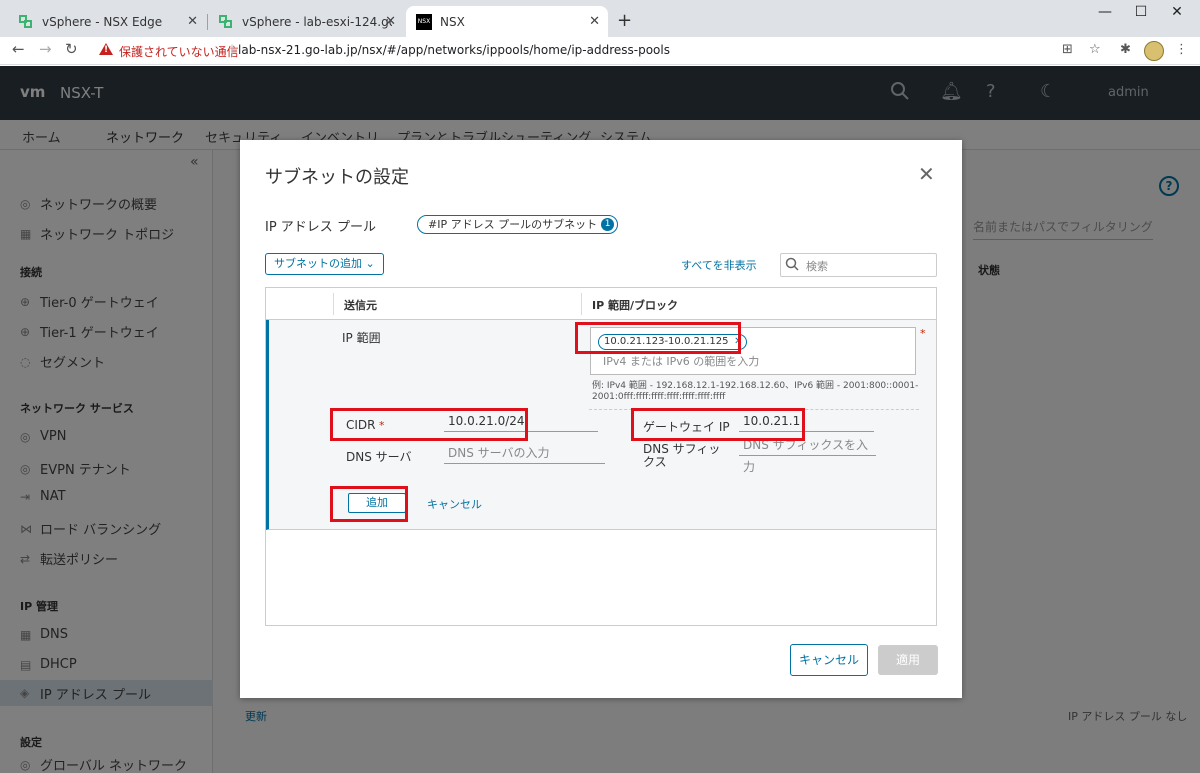 The image size is (1200, 773). What do you see at coordinates (1154, 51) in the screenshot?
I see `profile-avatar` at bounding box center [1154, 51].